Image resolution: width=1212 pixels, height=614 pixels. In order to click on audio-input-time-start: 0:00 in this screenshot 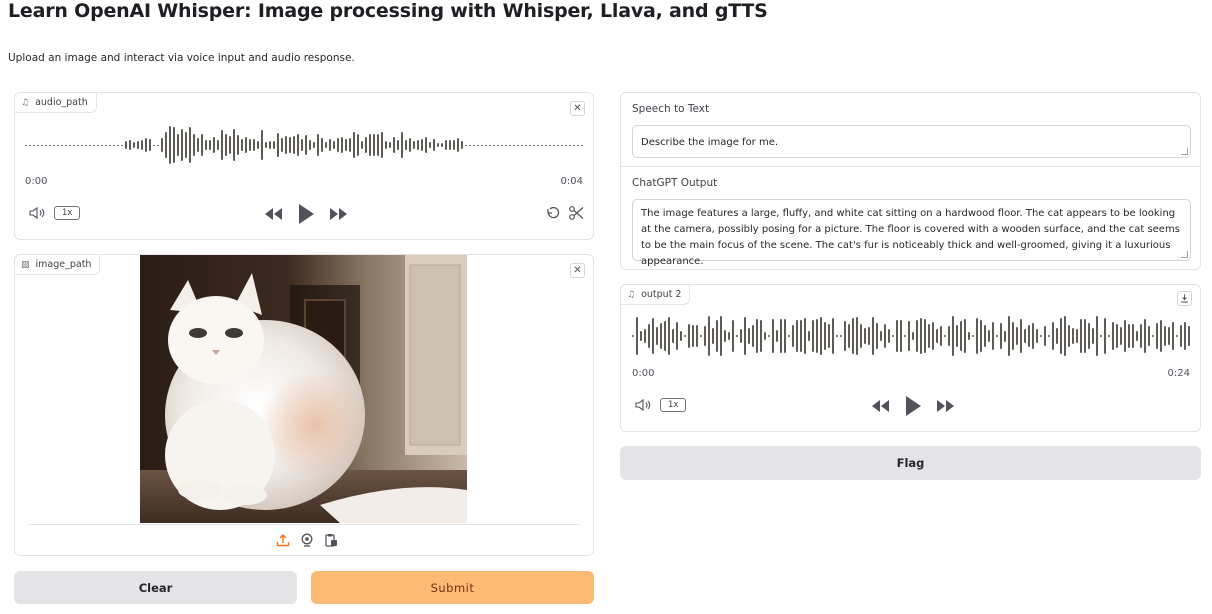, I will do `click(36, 181)`.